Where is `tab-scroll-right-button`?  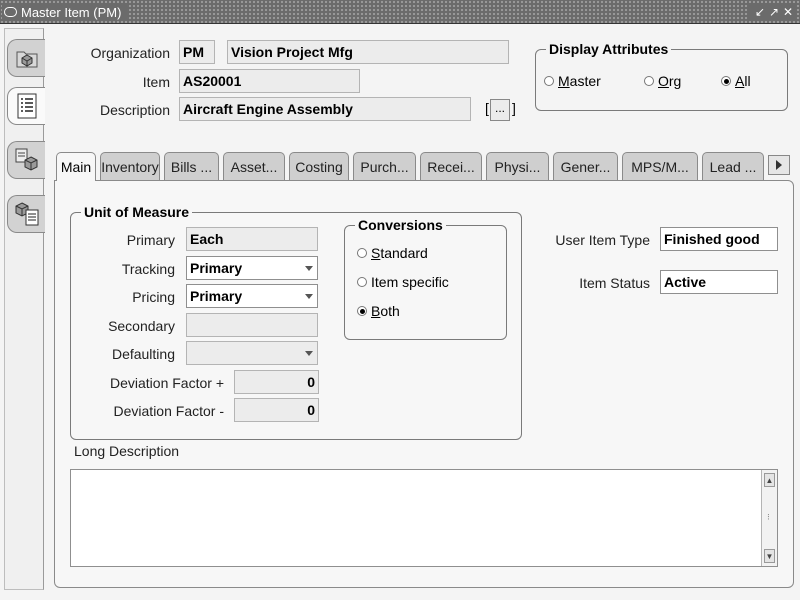
tab-scroll-right-button is located at coordinates (779, 165).